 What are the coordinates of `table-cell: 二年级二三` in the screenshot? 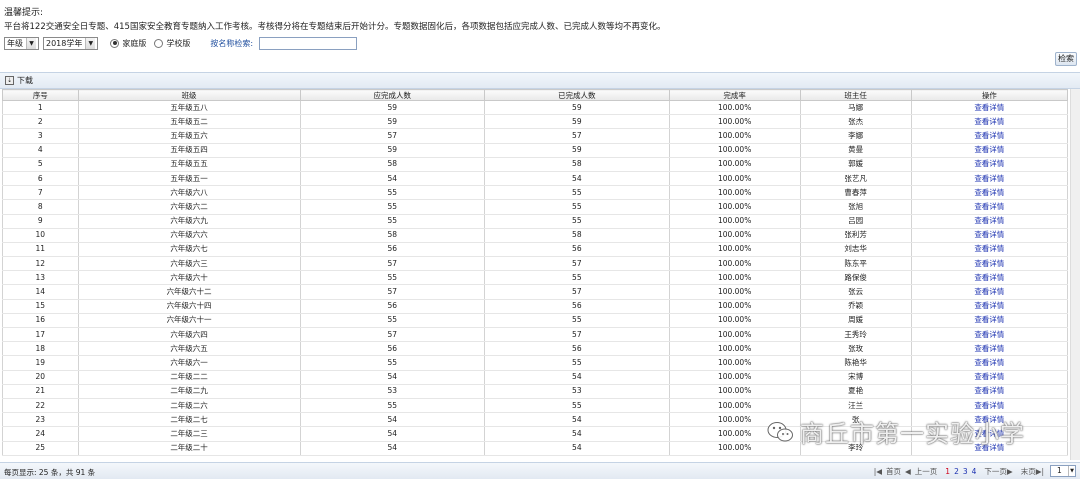 It's located at (189, 434).